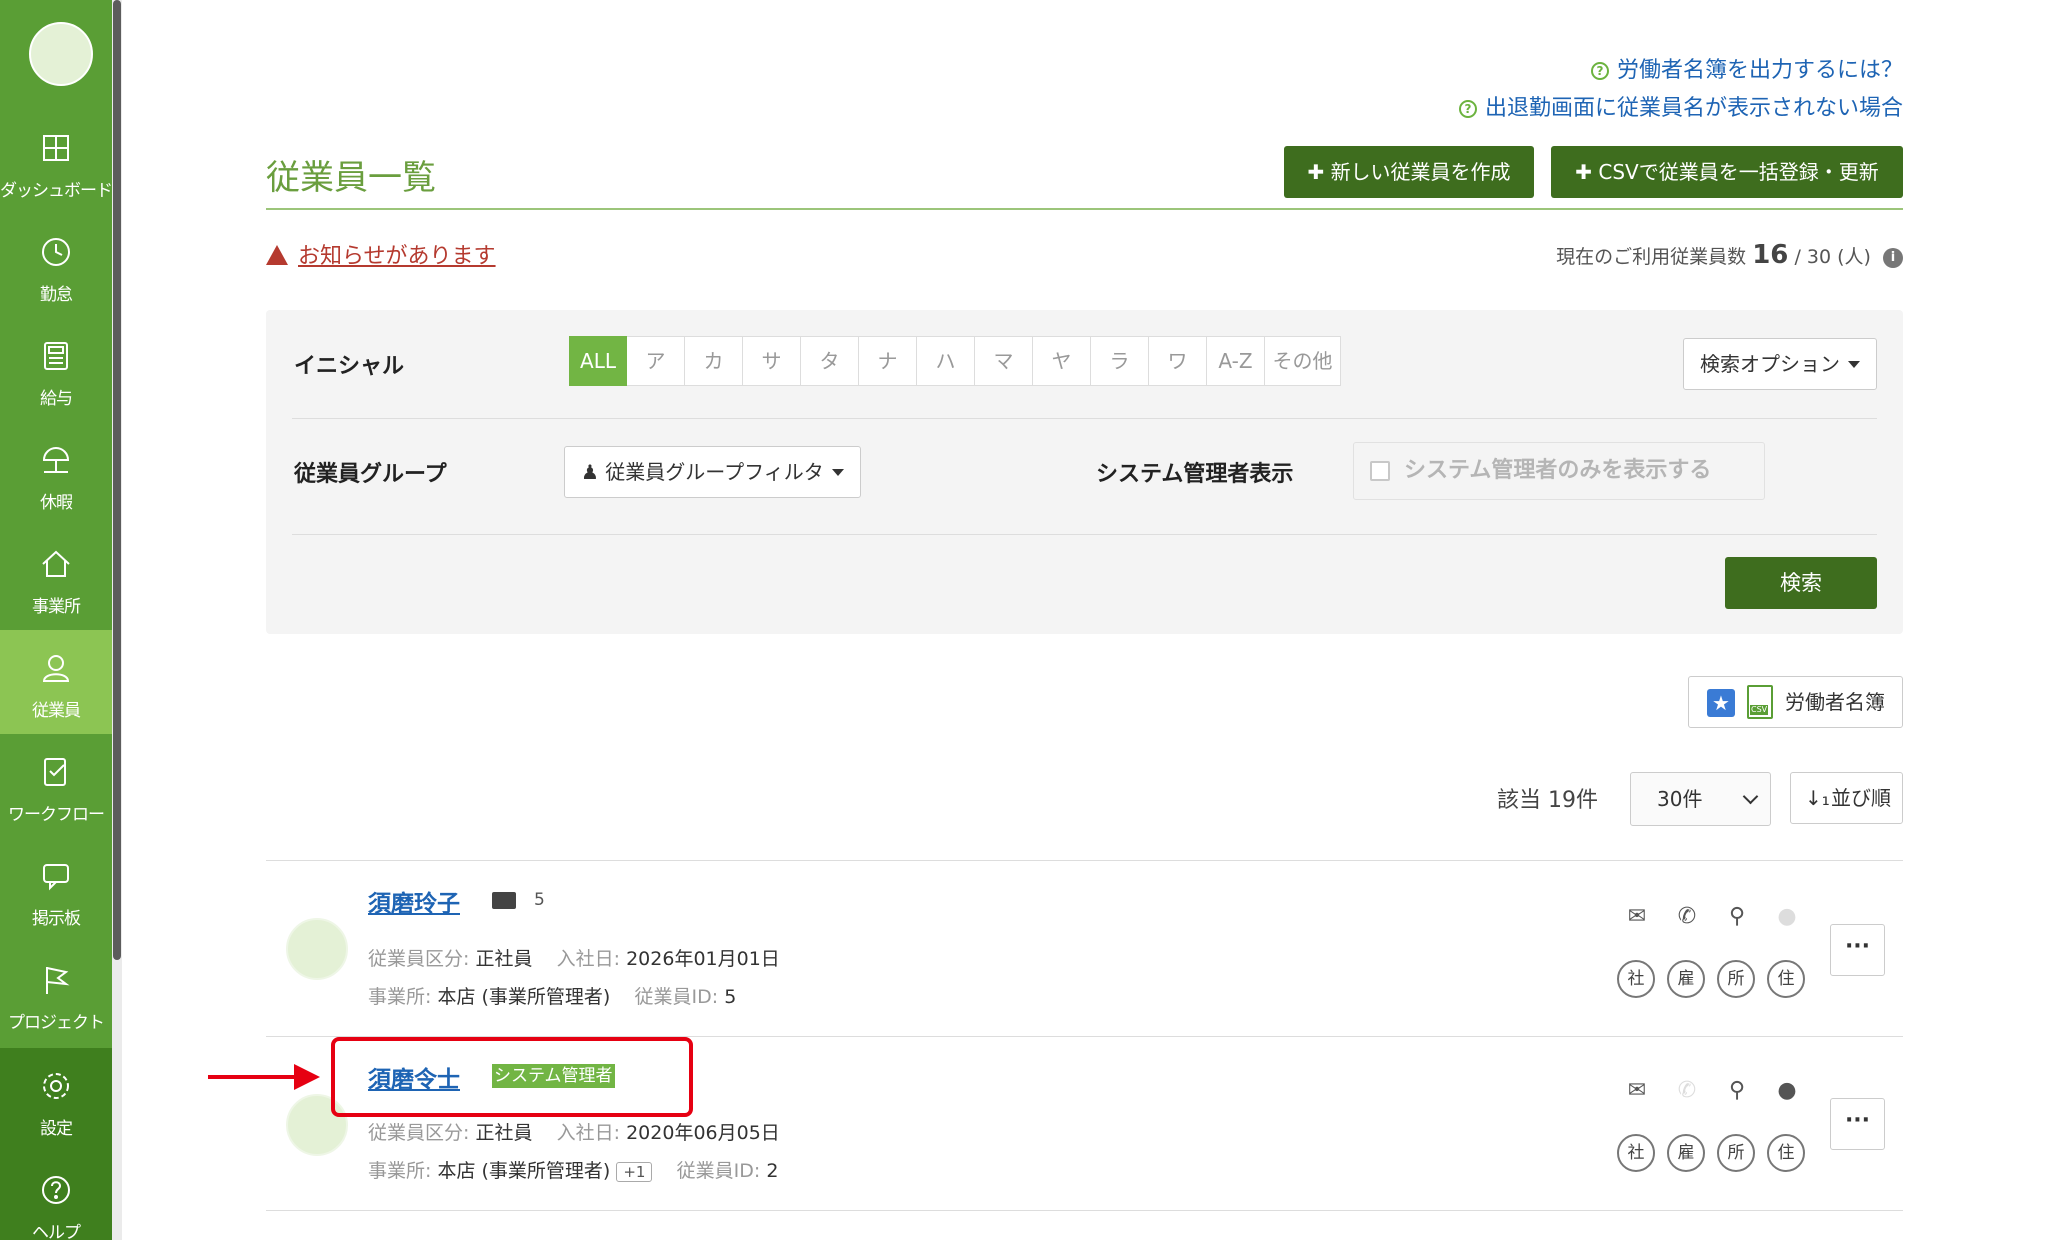 Image resolution: width=2048 pixels, height=1240 pixels. I want to click on group-filter-dropdown: ♟ 従業員グループフィルタ, so click(712, 472).